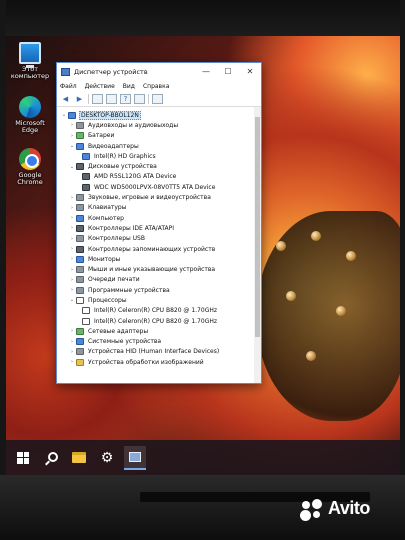  Describe the element at coordinates (131, 228) in the screenshot. I see `tree-category-label: Контроллеры IDE ATA/ATAPI` at that location.